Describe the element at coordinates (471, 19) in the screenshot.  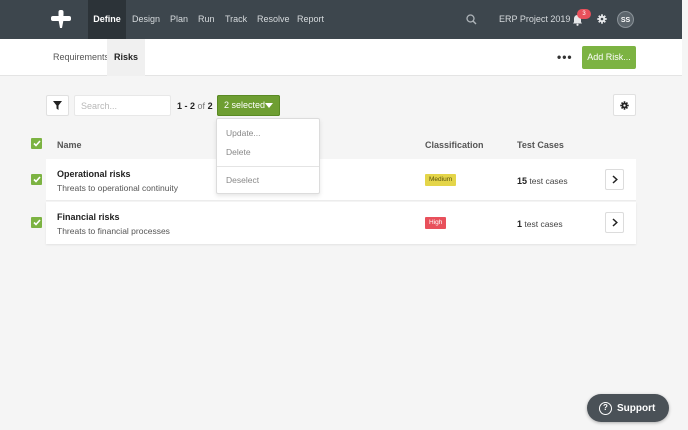
I see `search-icon` at that location.